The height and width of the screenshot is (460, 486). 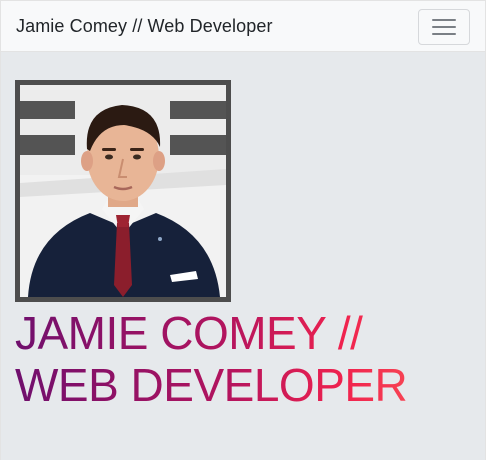 What do you see at coordinates (250, 333) in the screenshot?
I see `hero-title-line-1: JAMIE COMEY //` at bounding box center [250, 333].